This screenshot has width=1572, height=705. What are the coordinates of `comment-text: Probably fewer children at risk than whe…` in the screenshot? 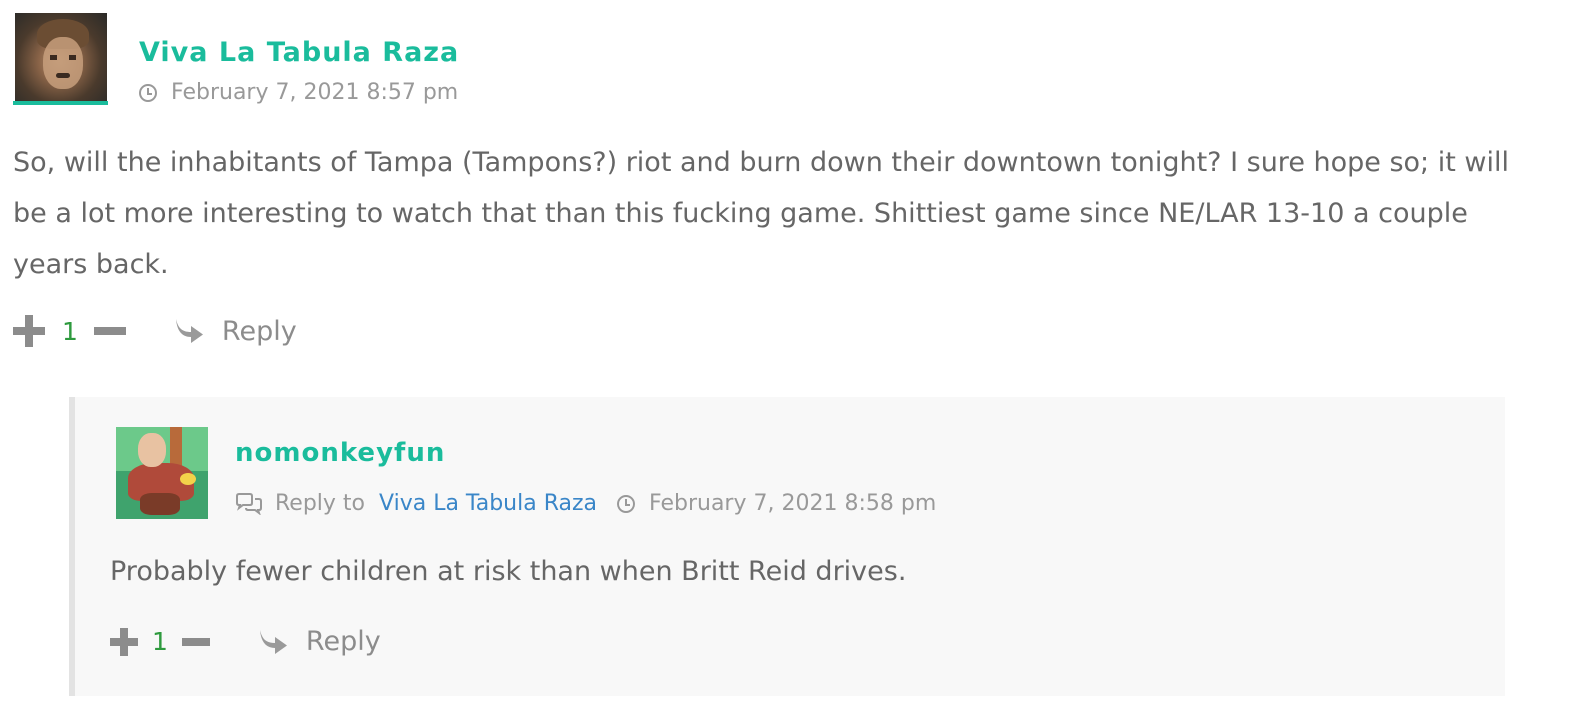 It's located at (508, 571).